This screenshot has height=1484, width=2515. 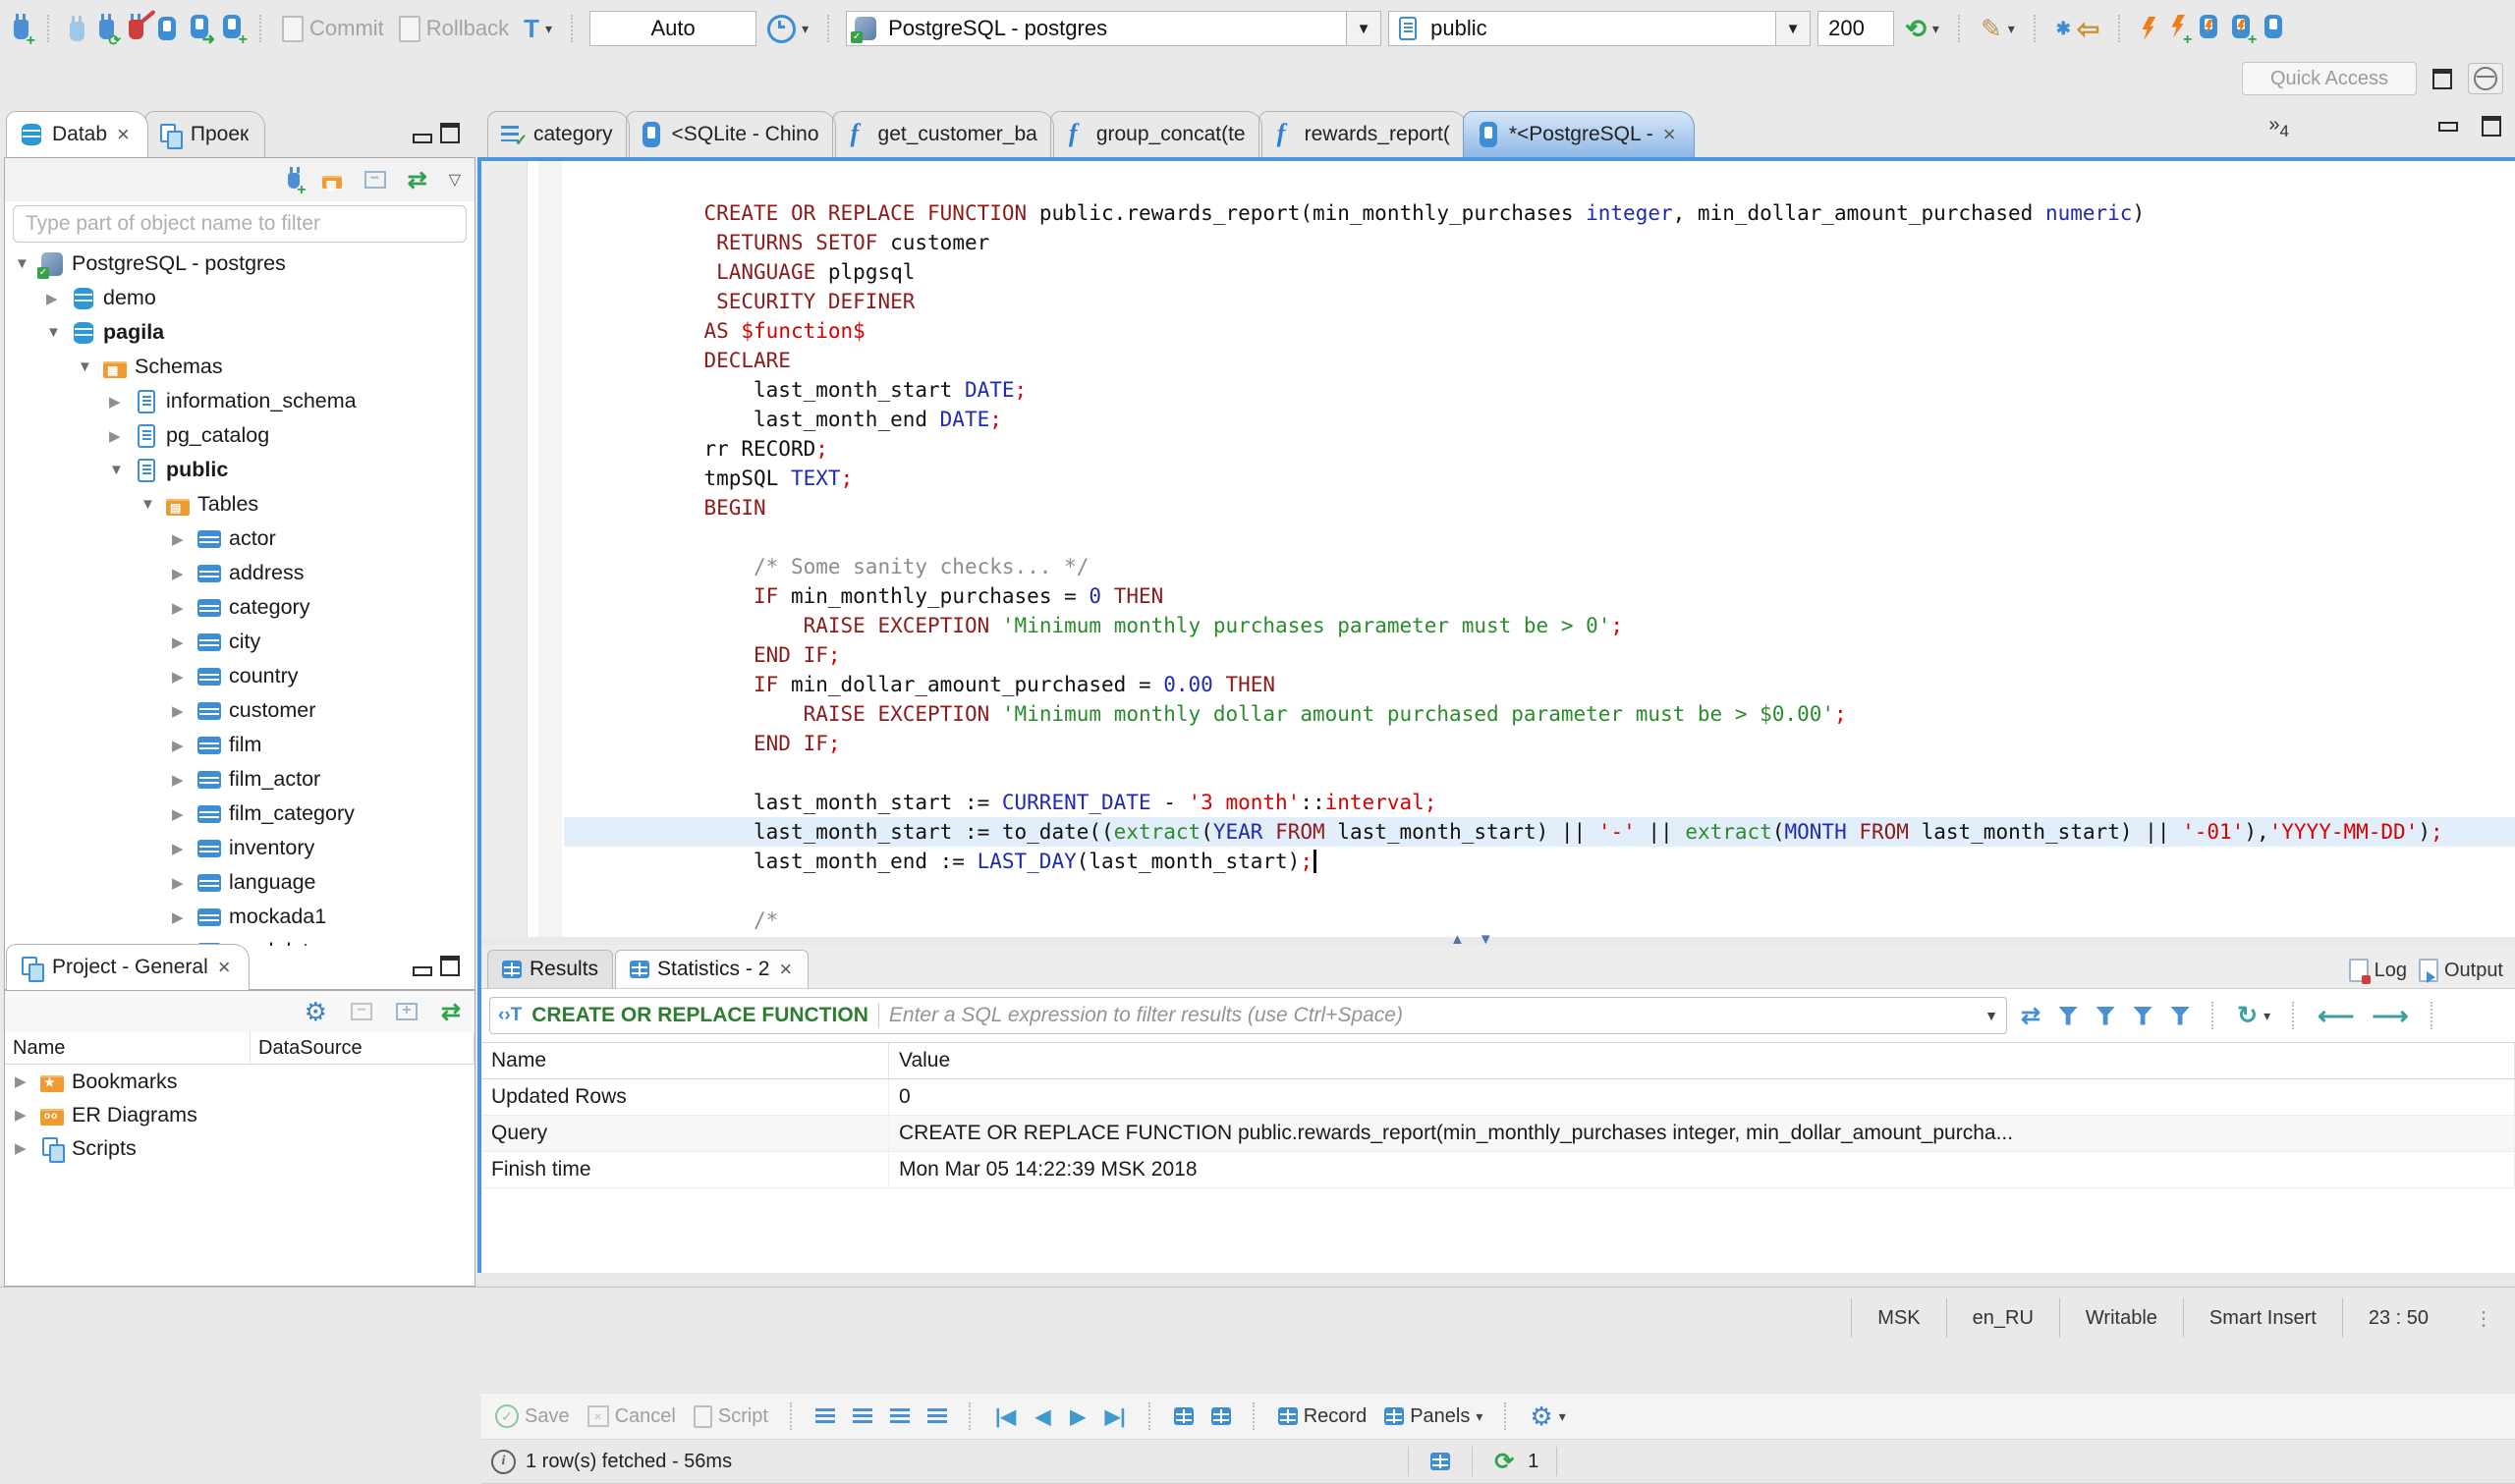 I want to click on tree-item: public, so click(x=240, y=470).